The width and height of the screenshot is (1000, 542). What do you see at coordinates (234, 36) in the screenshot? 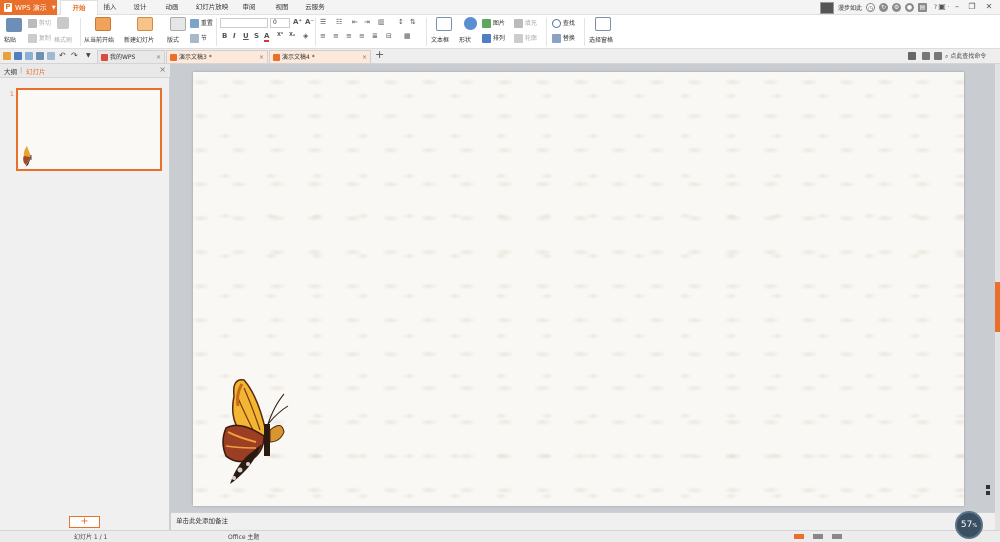
I see `italic-button: I` at bounding box center [234, 36].